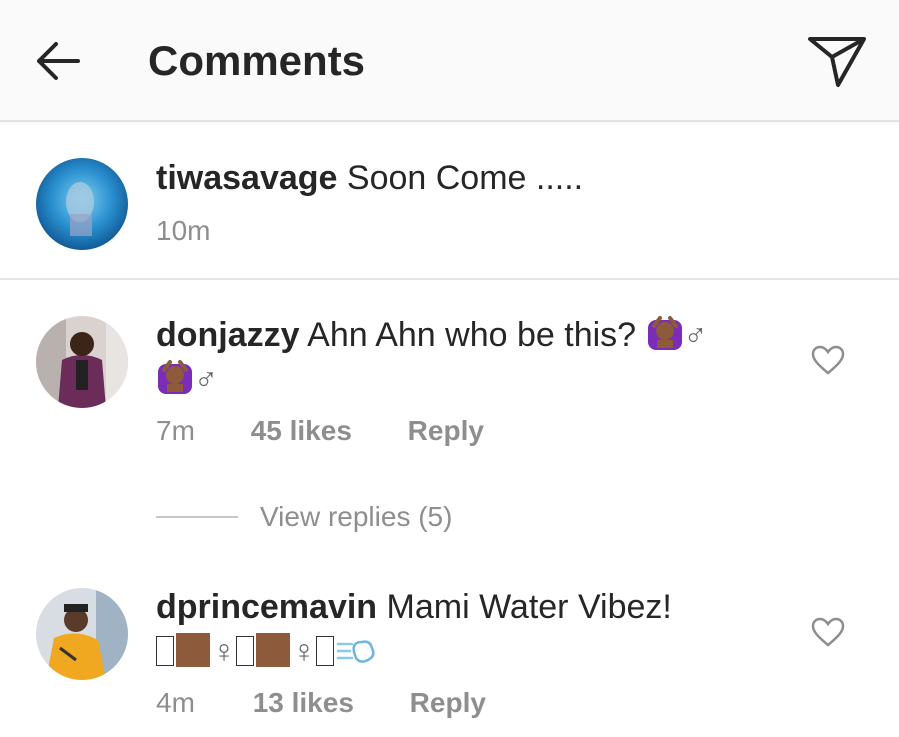 This screenshot has height=737, width=899. What do you see at coordinates (446, 629) in the screenshot?
I see `comment-text: dprincemavin Mami Water Vibez! ♀ ♀` at bounding box center [446, 629].